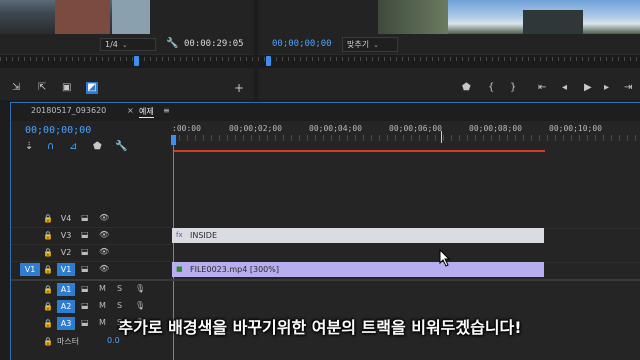 This screenshot has width=640, height=360. What do you see at coordinates (513, 88) in the screenshot?
I see `mark-out-icon: }` at bounding box center [513, 88].